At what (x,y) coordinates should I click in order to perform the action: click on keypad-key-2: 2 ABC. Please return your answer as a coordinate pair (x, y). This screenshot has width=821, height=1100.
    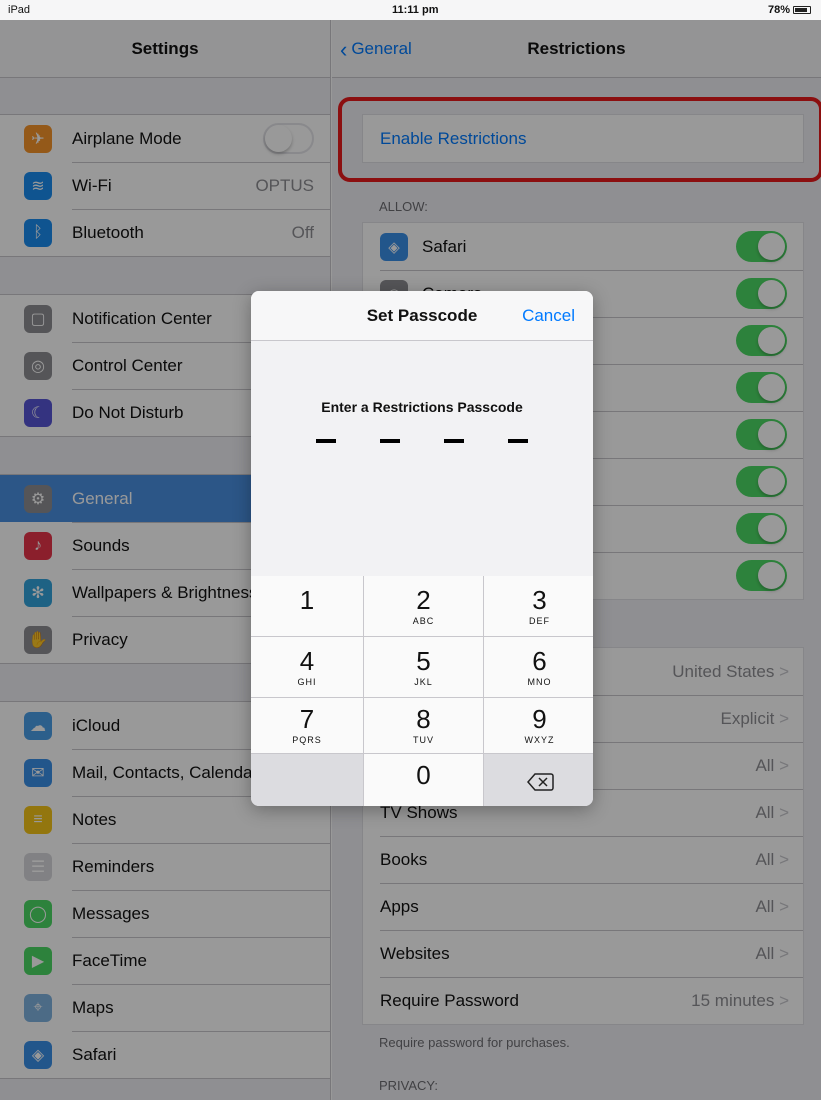
    Looking at the image, I should click on (423, 606).